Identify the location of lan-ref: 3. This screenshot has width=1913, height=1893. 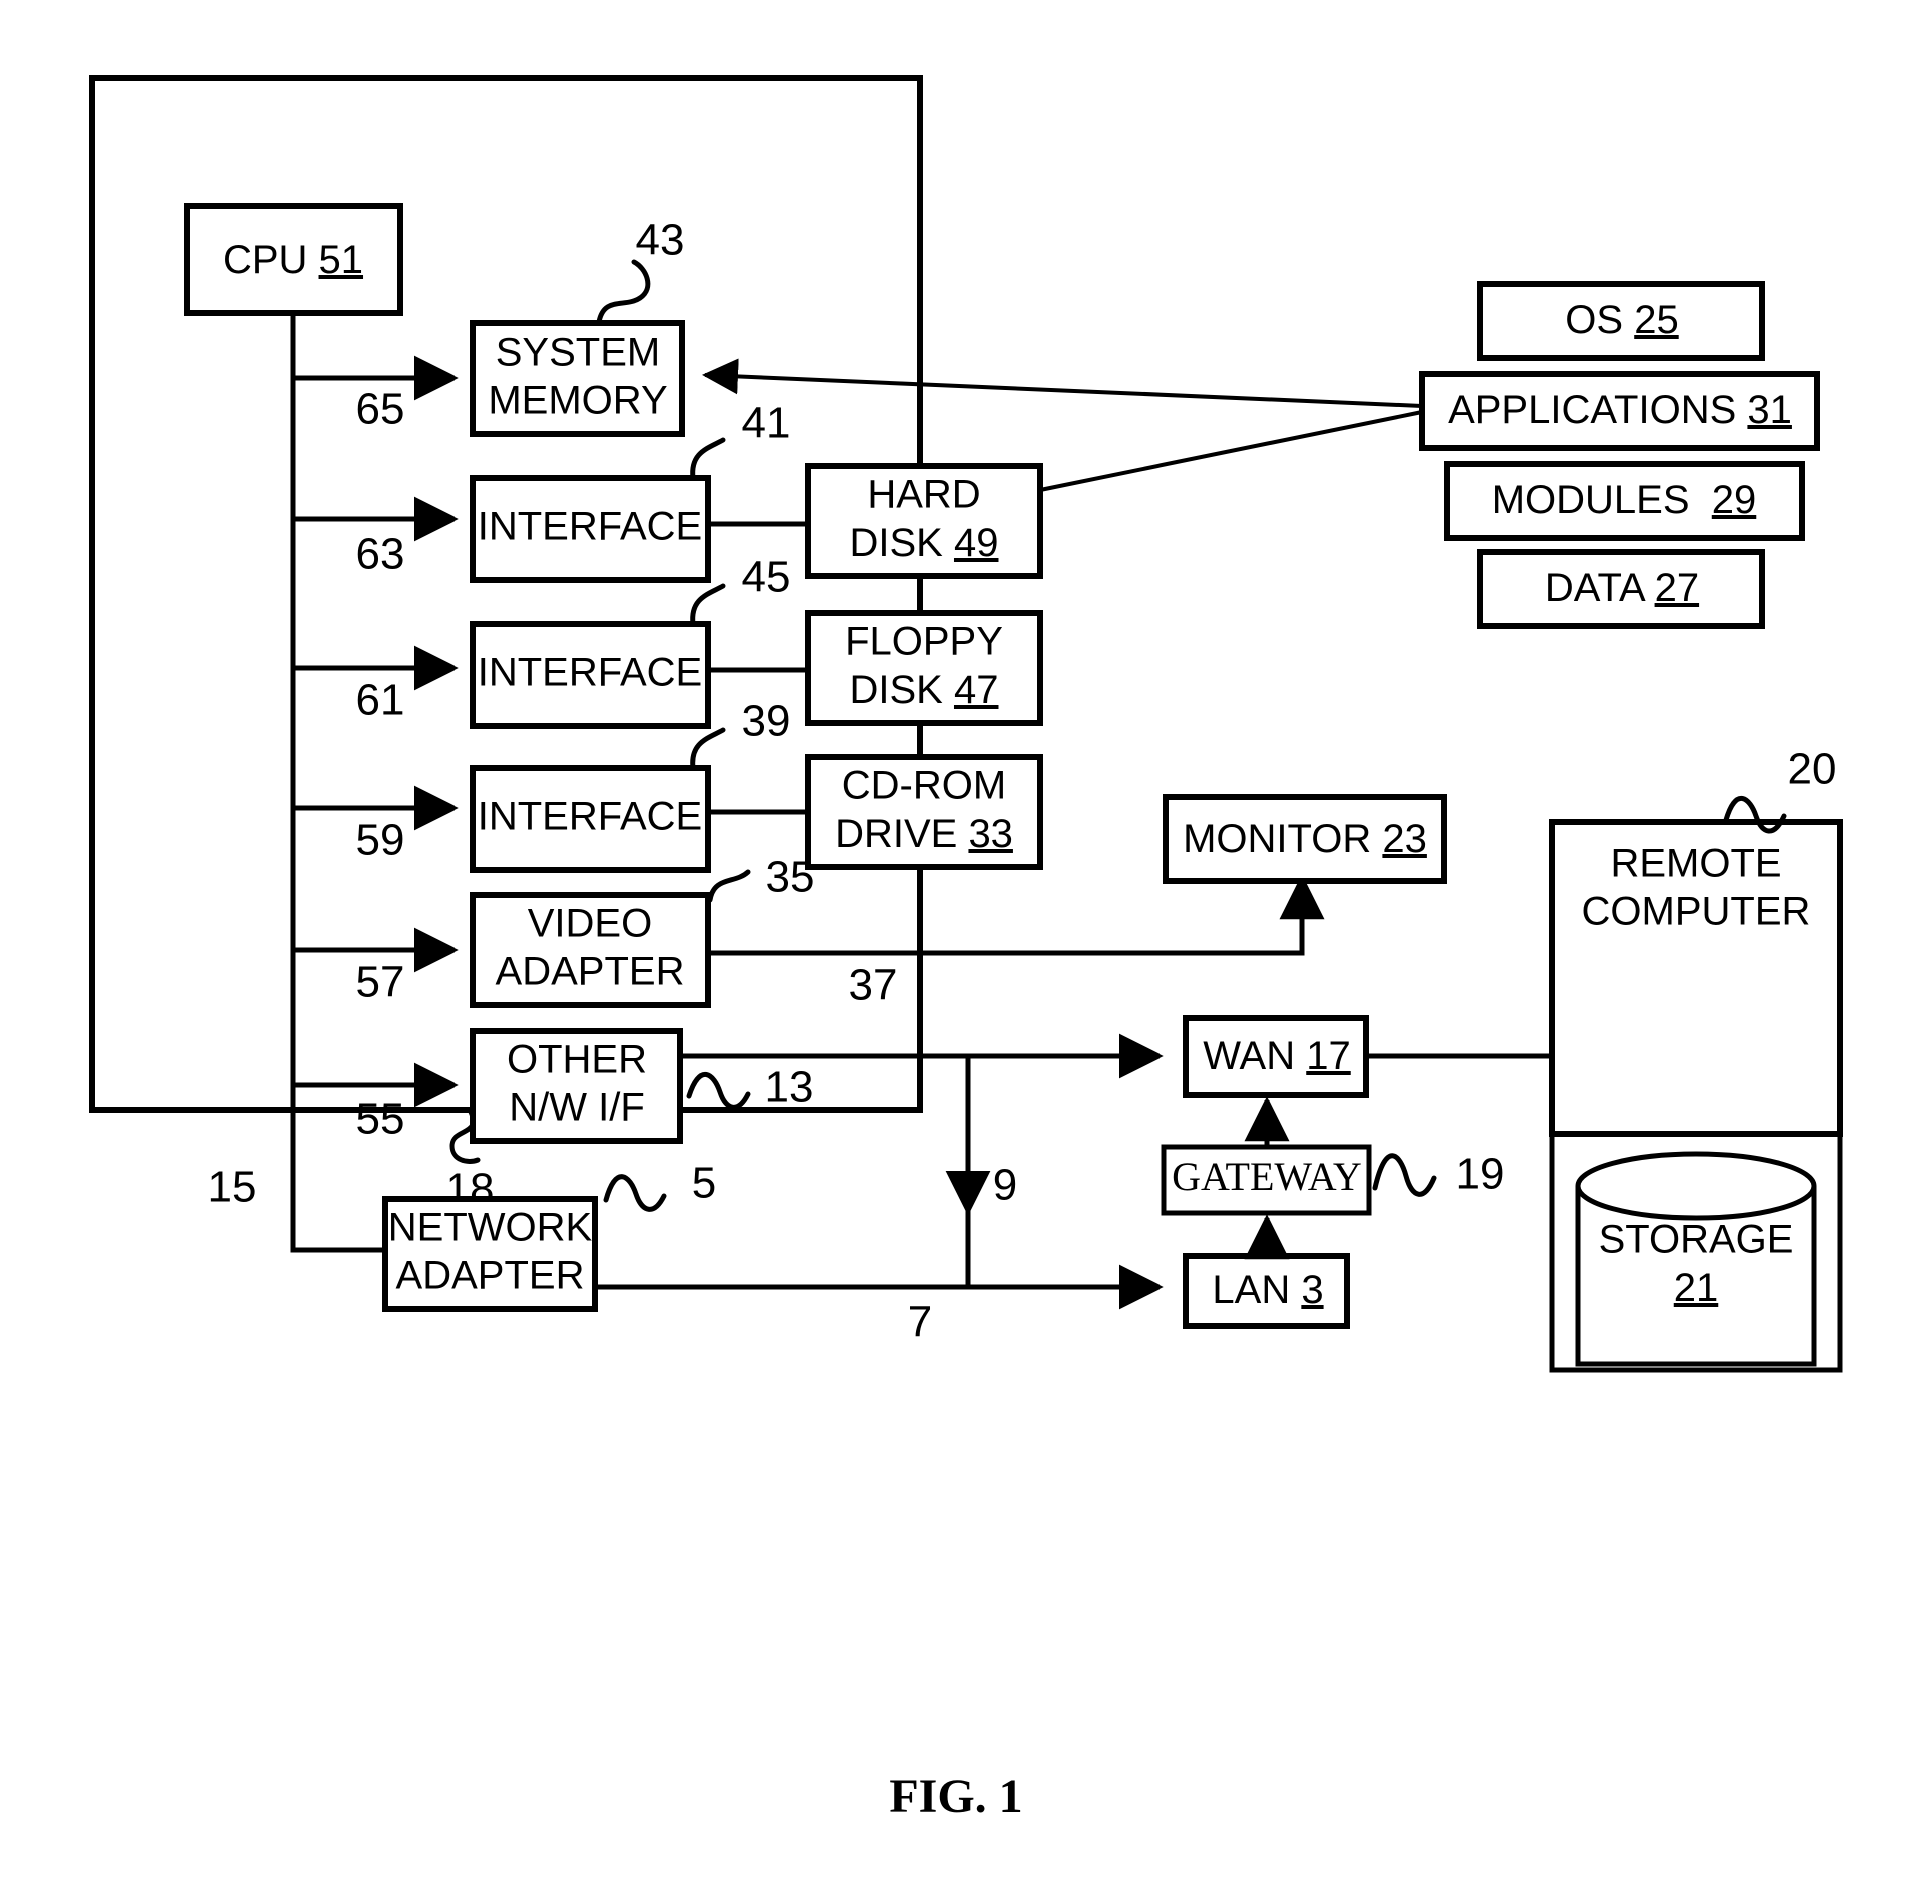
(1312, 1290).